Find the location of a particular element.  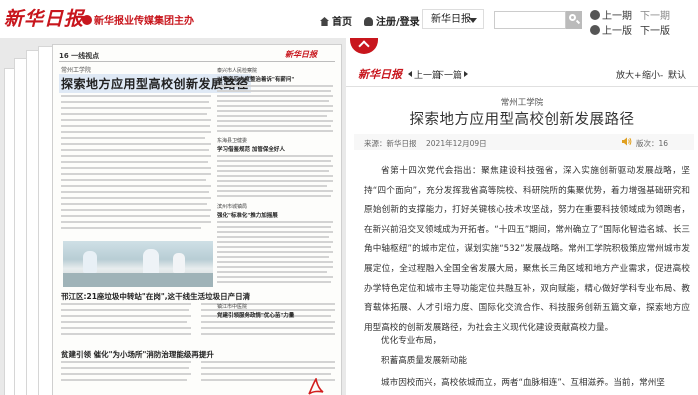

prev-article-icon is located at coordinates (410, 74).